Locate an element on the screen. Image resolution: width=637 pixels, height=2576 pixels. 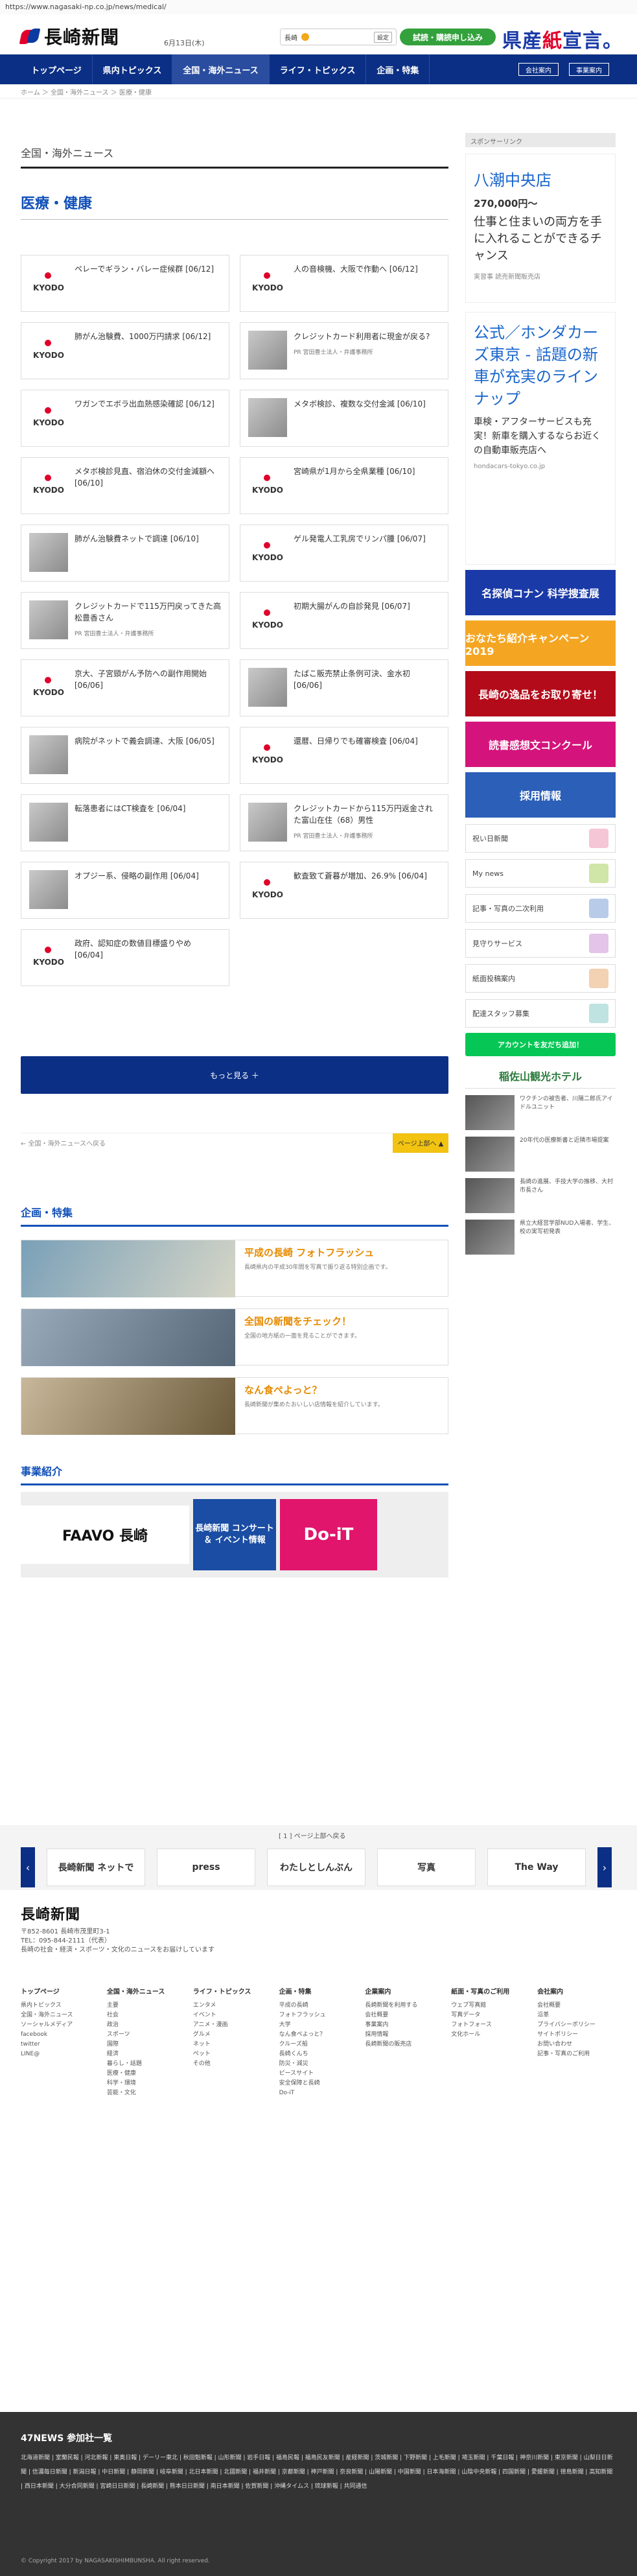
line-add-button: アカウントを友だち追加！ is located at coordinates (540, 1044).